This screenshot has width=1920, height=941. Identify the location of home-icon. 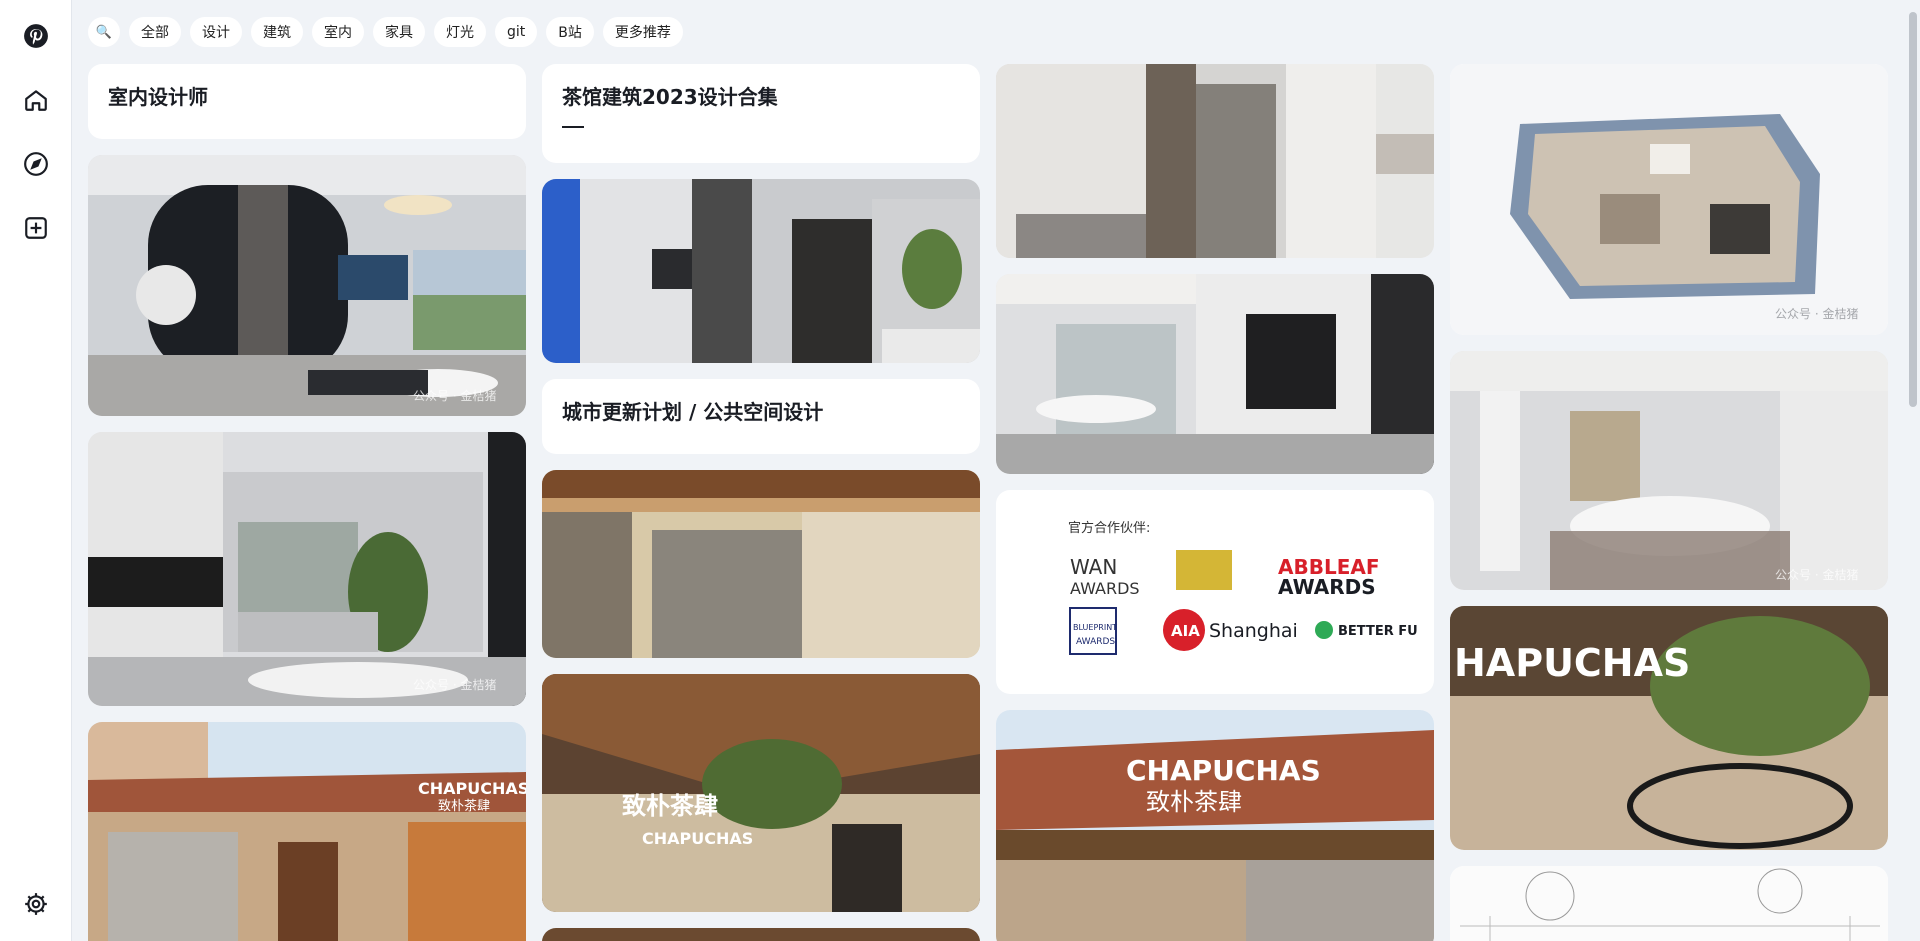
(36, 100).